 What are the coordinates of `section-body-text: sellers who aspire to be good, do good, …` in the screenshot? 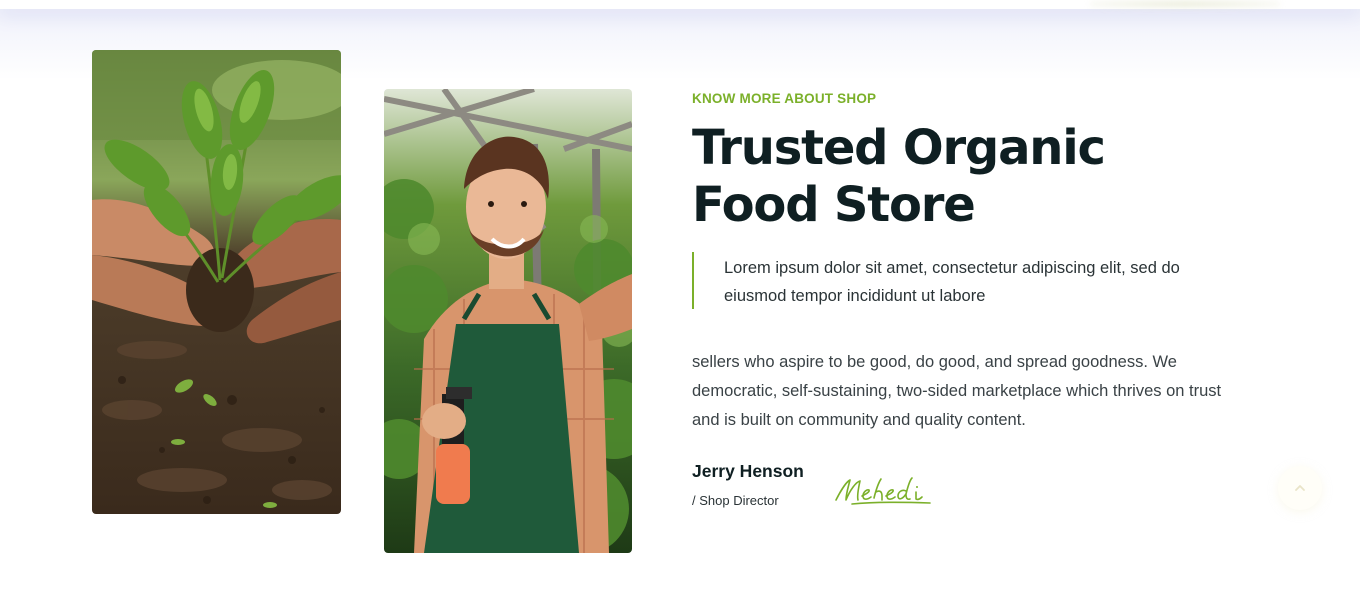 It's located at (957, 391).